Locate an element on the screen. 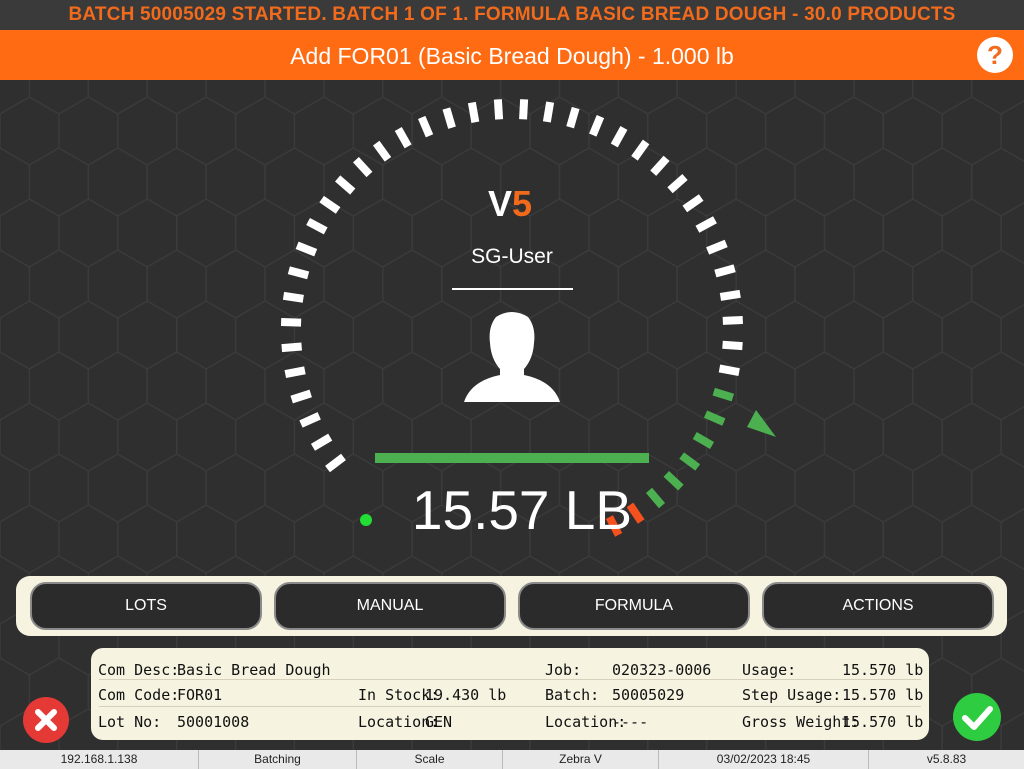 This screenshot has width=1024, height=769. status-datetime: 03/02/2023 18:45 is located at coordinates (763, 759).